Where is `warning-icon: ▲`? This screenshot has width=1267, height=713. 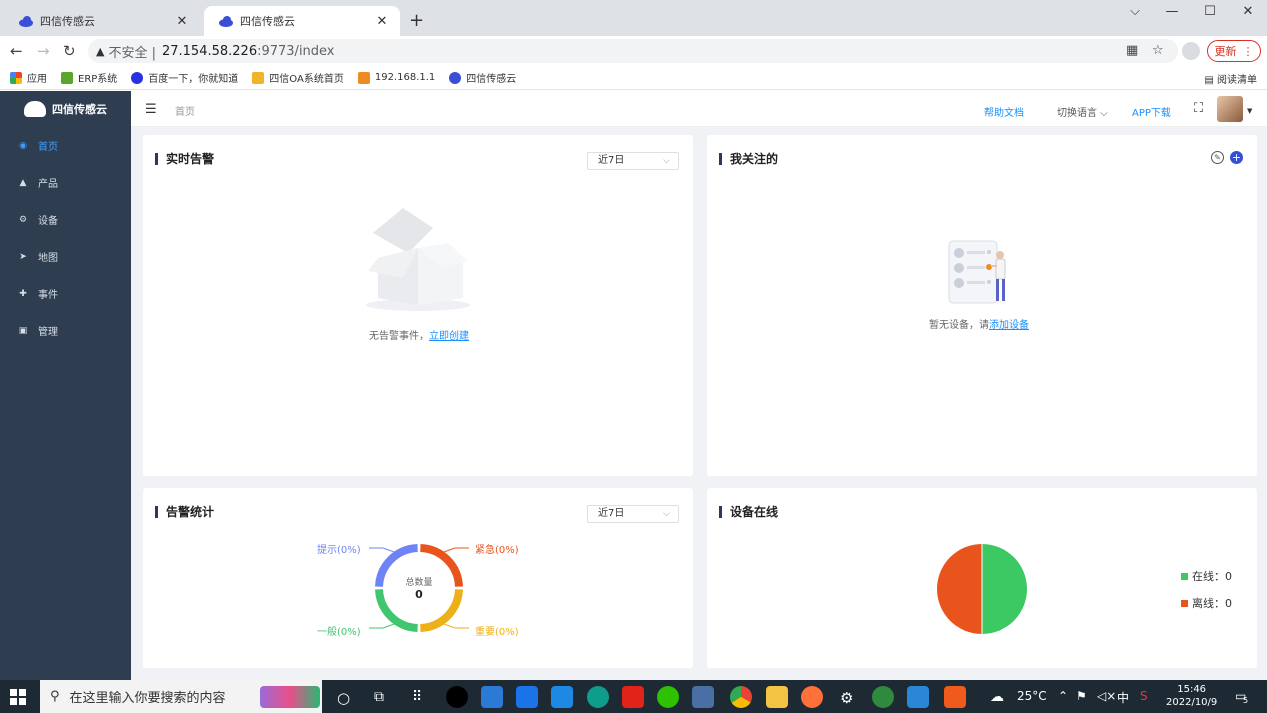
warning-icon: ▲ is located at coordinates (100, 51).